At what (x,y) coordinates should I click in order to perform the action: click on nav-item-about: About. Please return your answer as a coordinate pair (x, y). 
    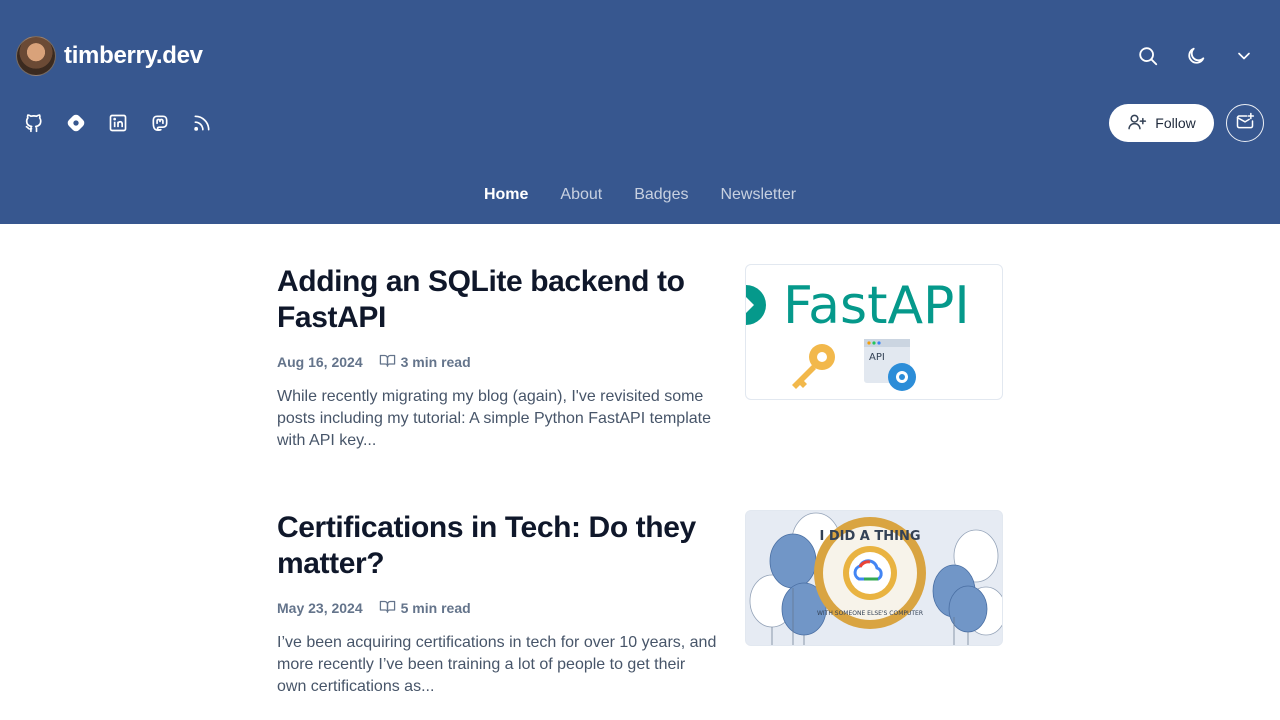
    Looking at the image, I should click on (581, 195).